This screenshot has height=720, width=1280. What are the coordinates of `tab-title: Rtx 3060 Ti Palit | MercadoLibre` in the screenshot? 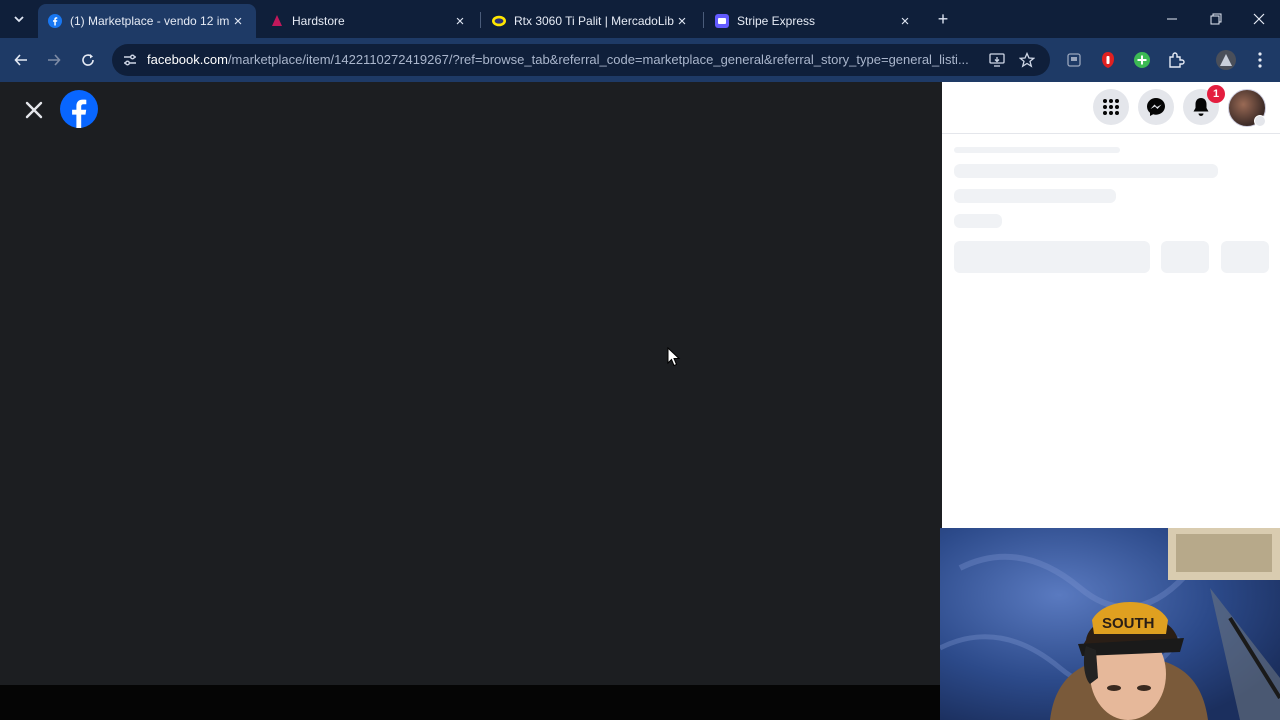 It's located at (594, 21).